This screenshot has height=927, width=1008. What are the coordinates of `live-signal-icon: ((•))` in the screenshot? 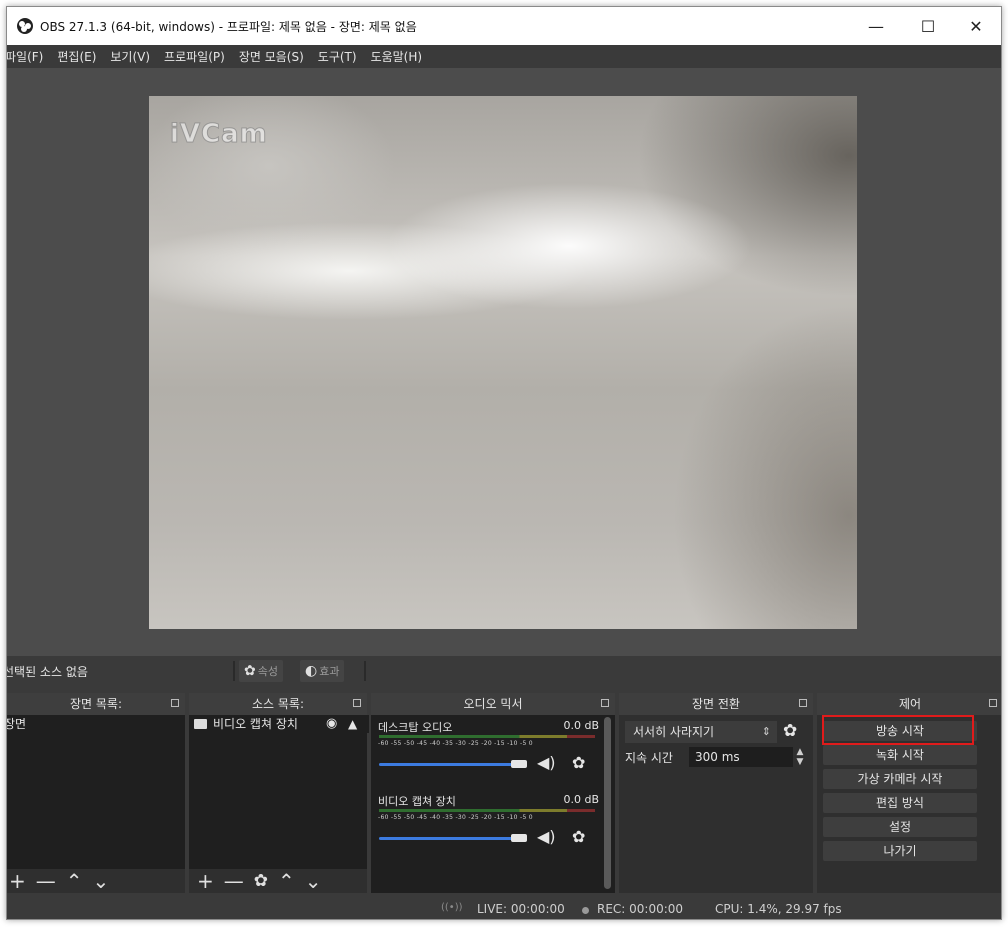 It's located at (452, 907).